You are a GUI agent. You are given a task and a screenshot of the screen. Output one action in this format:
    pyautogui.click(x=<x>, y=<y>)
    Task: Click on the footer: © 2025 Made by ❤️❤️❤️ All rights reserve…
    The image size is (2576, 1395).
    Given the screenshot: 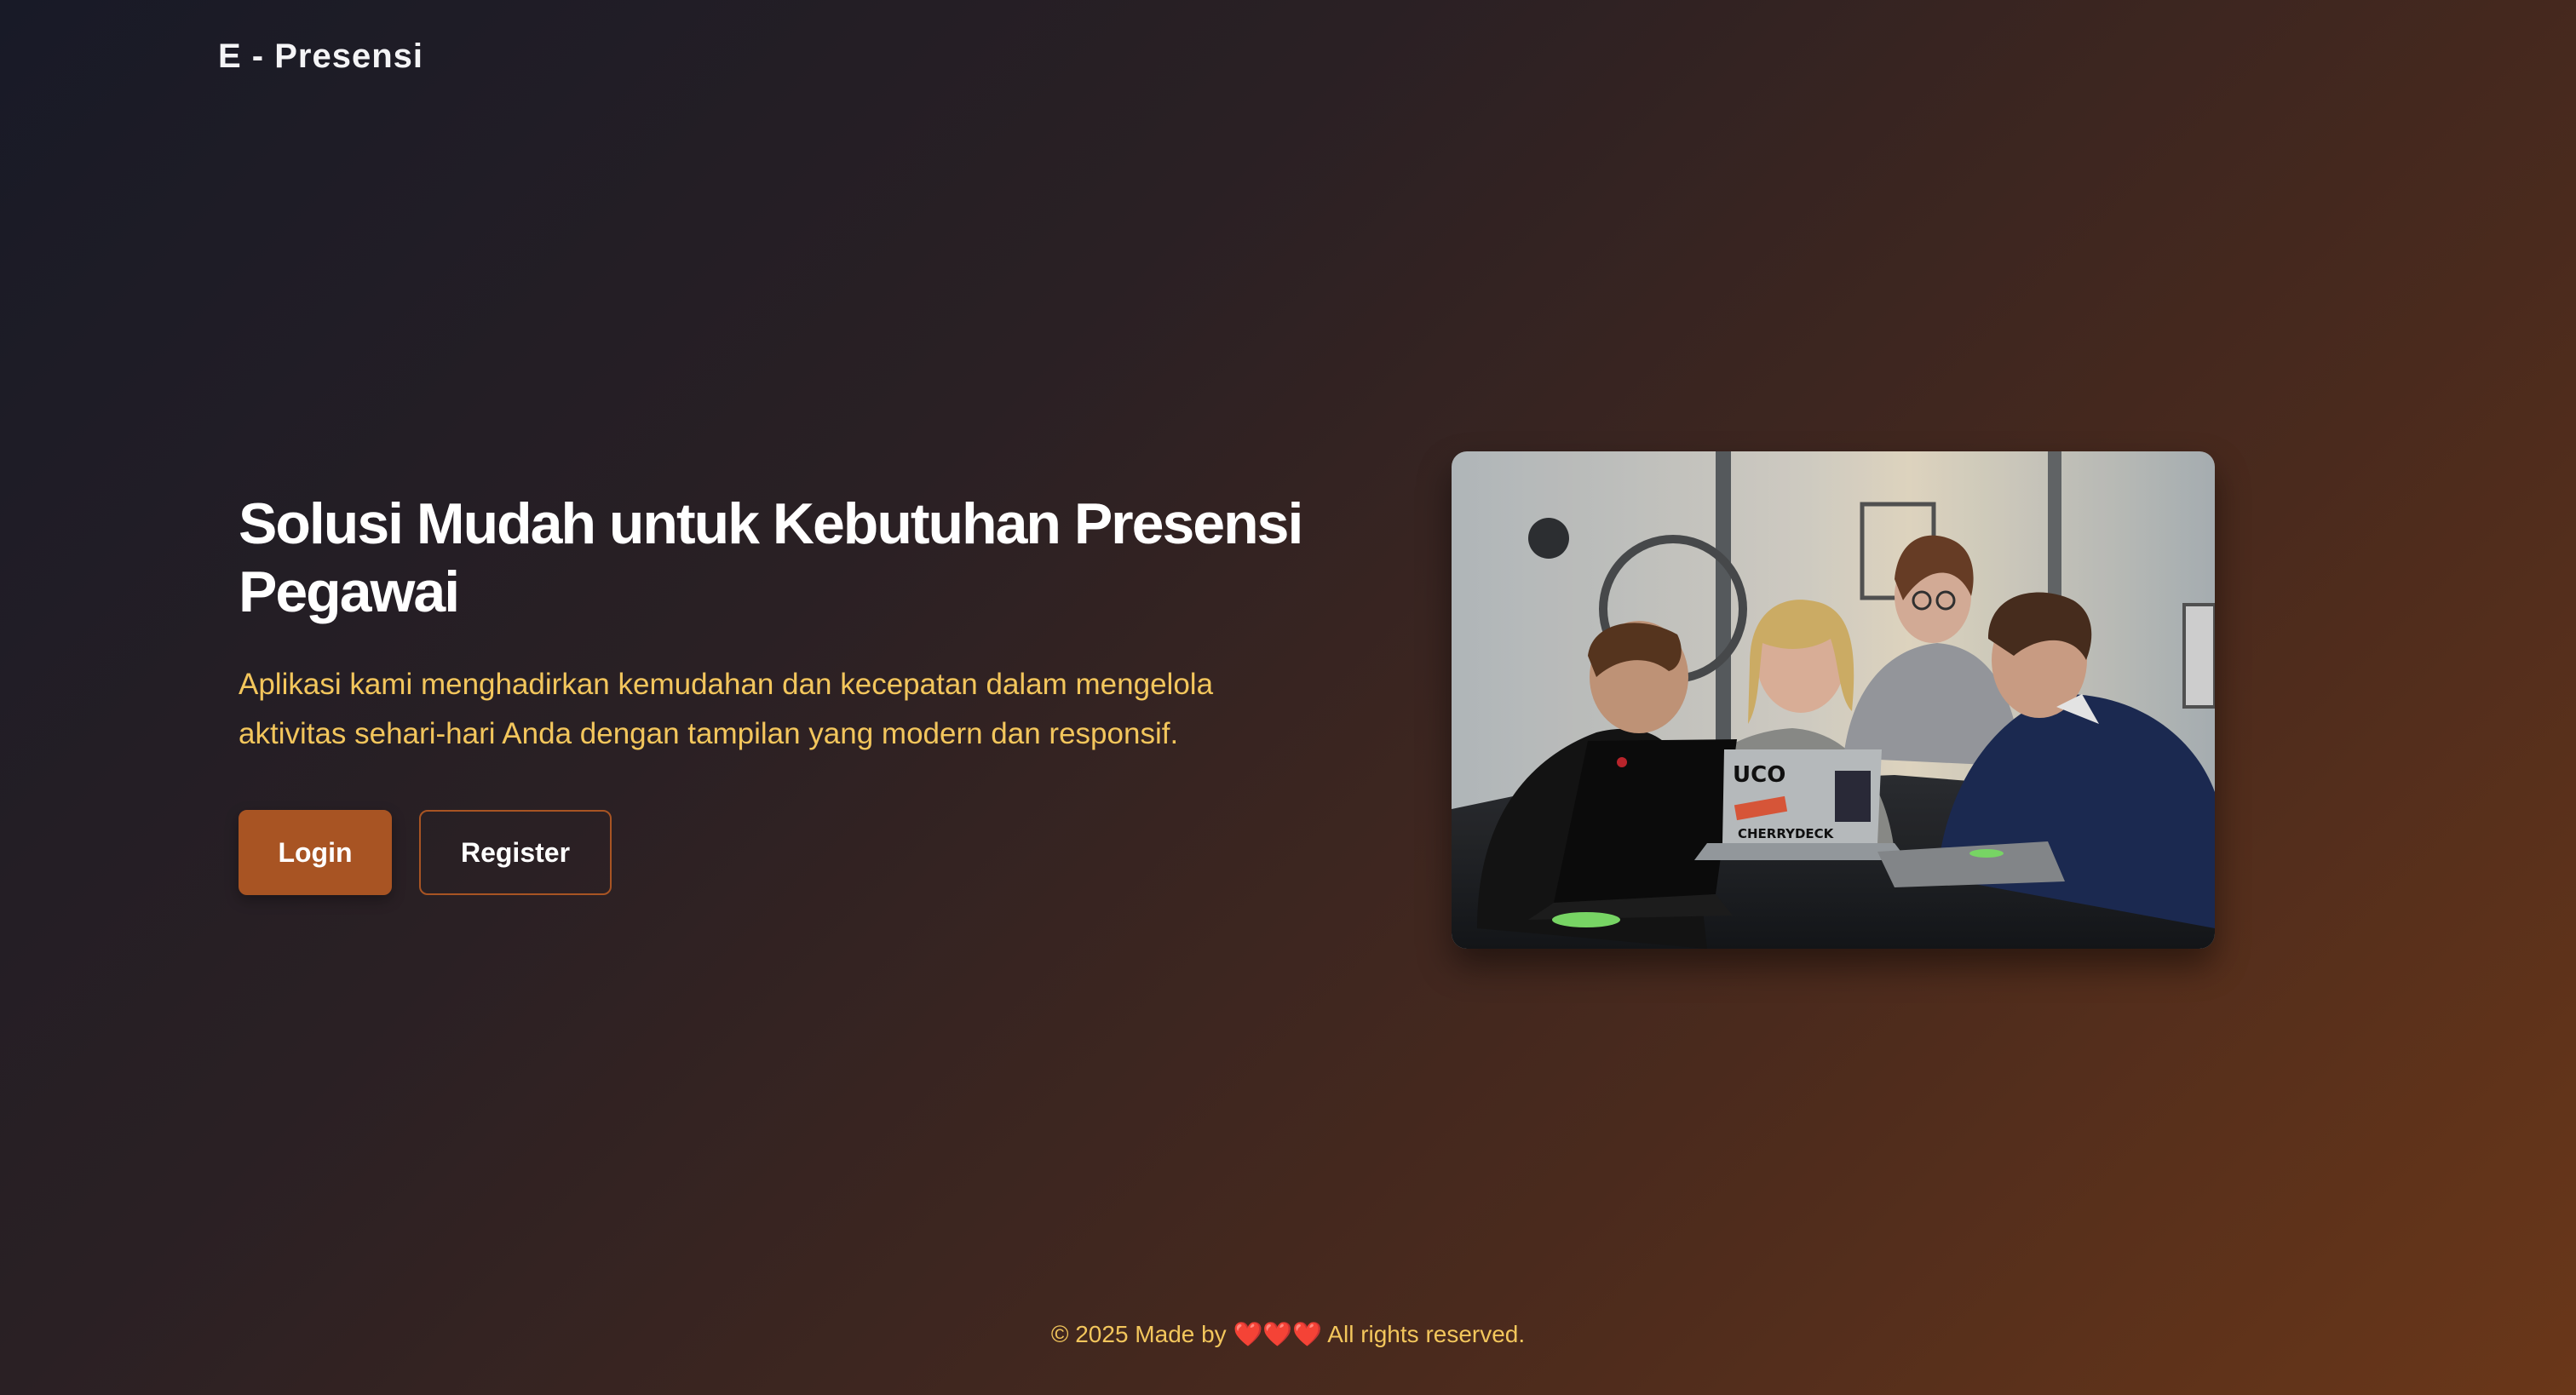 What is the action you would take?
    pyautogui.click(x=1288, y=1334)
    